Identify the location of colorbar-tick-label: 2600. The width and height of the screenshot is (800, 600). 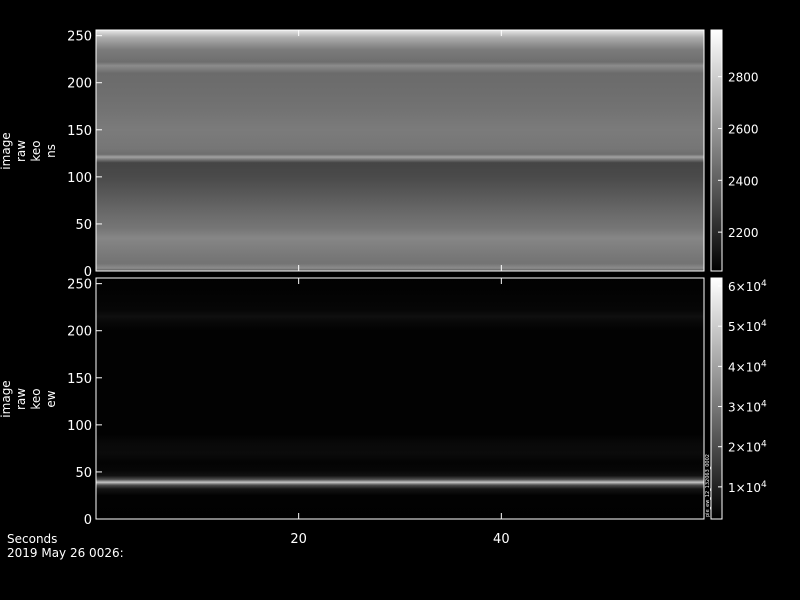
(743, 129).